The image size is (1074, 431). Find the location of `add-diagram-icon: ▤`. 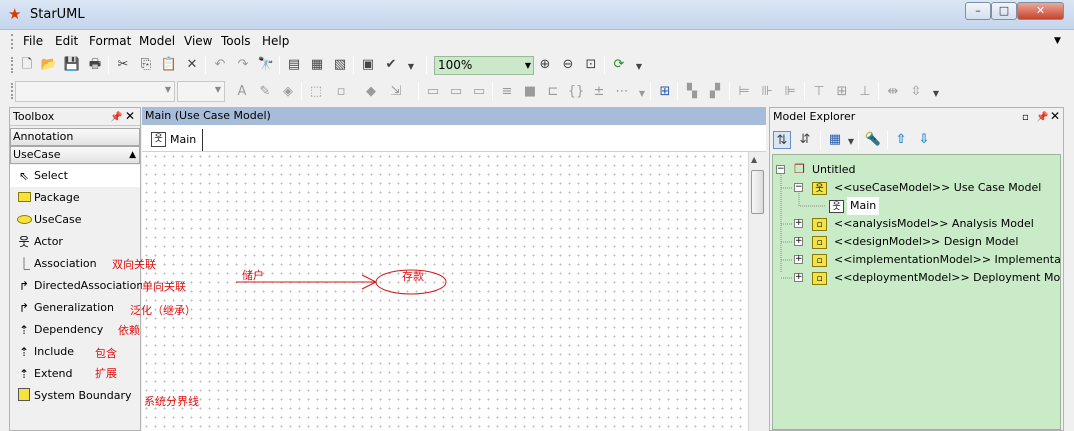

add-diagram-icon: ▤ is located at coordinates (294, 65).